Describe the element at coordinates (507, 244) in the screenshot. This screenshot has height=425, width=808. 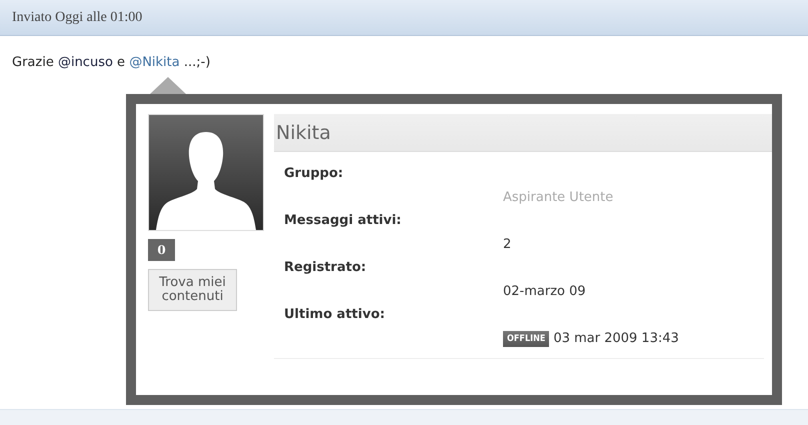
I see `field-value: 2` at that location.